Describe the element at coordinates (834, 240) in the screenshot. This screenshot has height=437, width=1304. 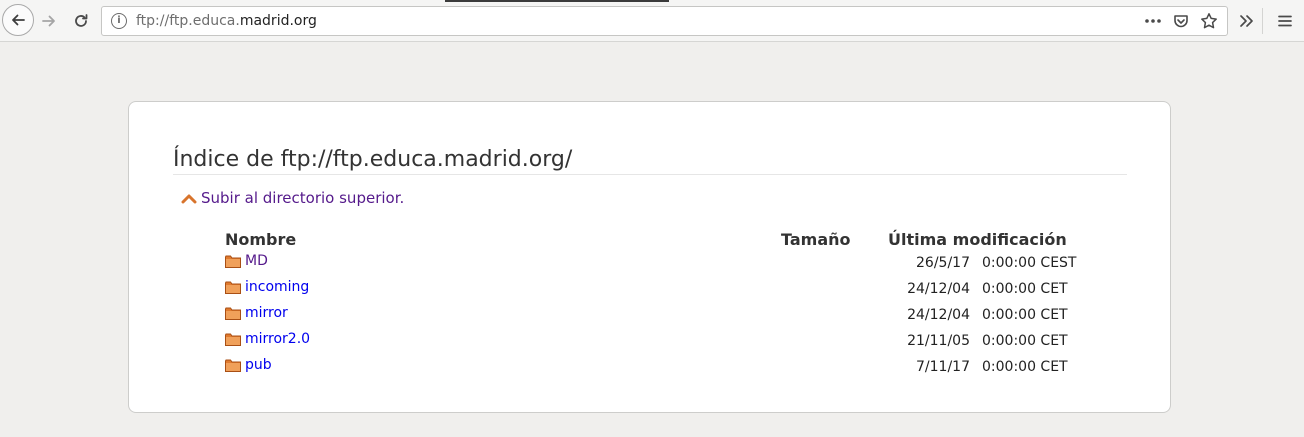
I see `column-header-size: Tamaño` at that location.